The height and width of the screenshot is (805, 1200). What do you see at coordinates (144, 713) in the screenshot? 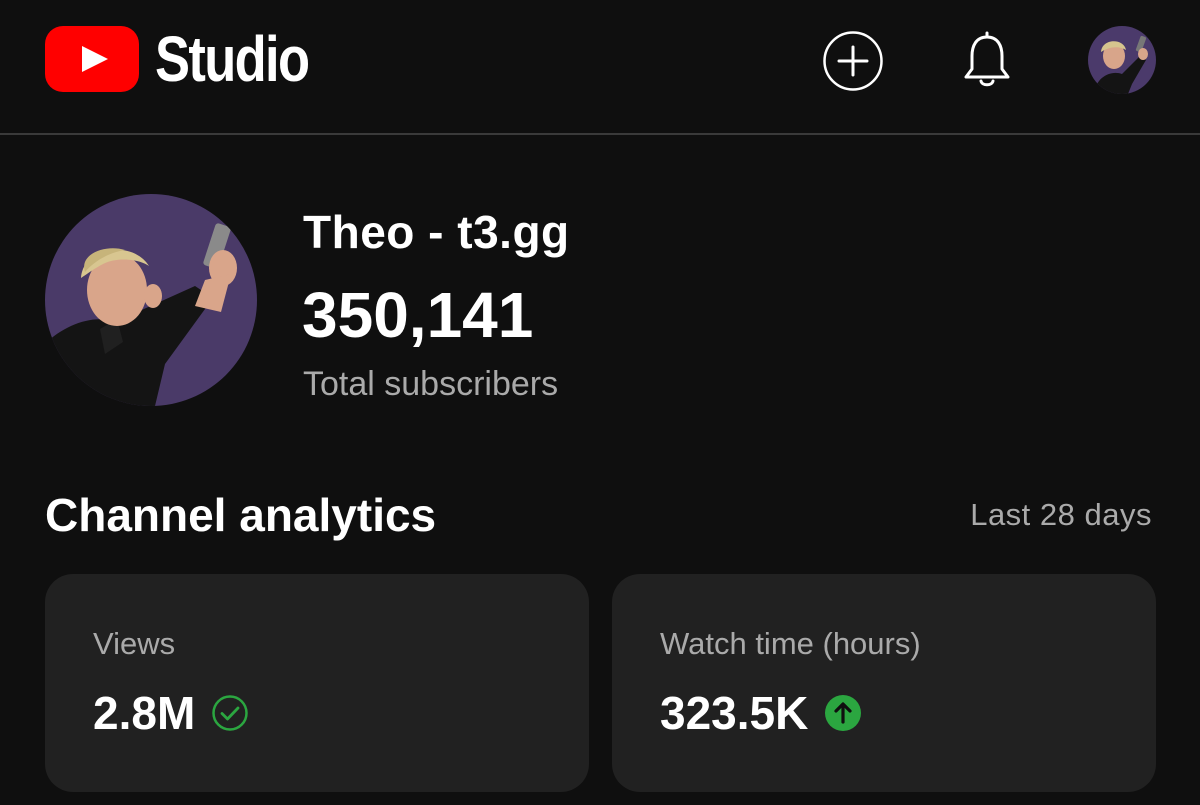
I see `card-value: 2.8M` at bounding box center [144, 713].